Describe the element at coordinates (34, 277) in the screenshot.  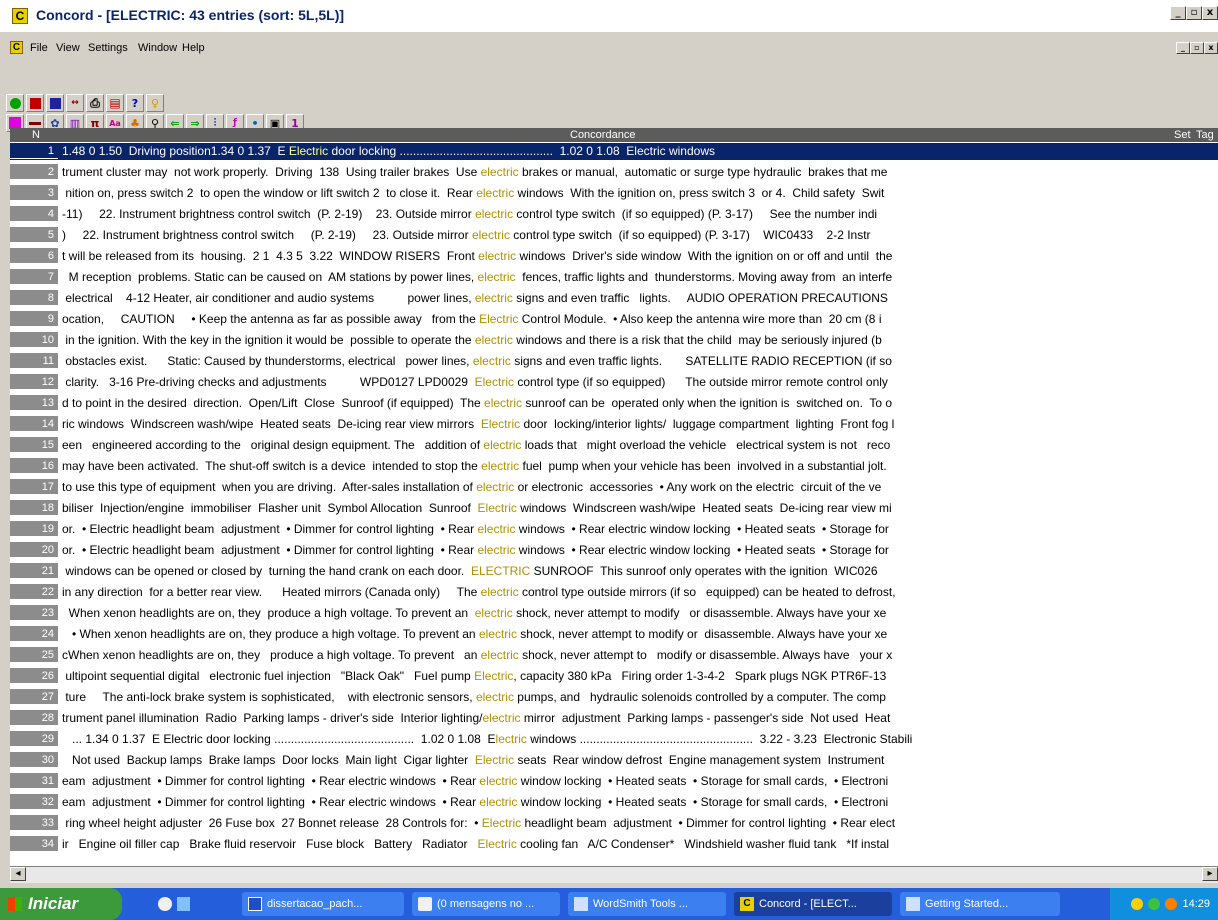
I see `row-number: 7` at that location.